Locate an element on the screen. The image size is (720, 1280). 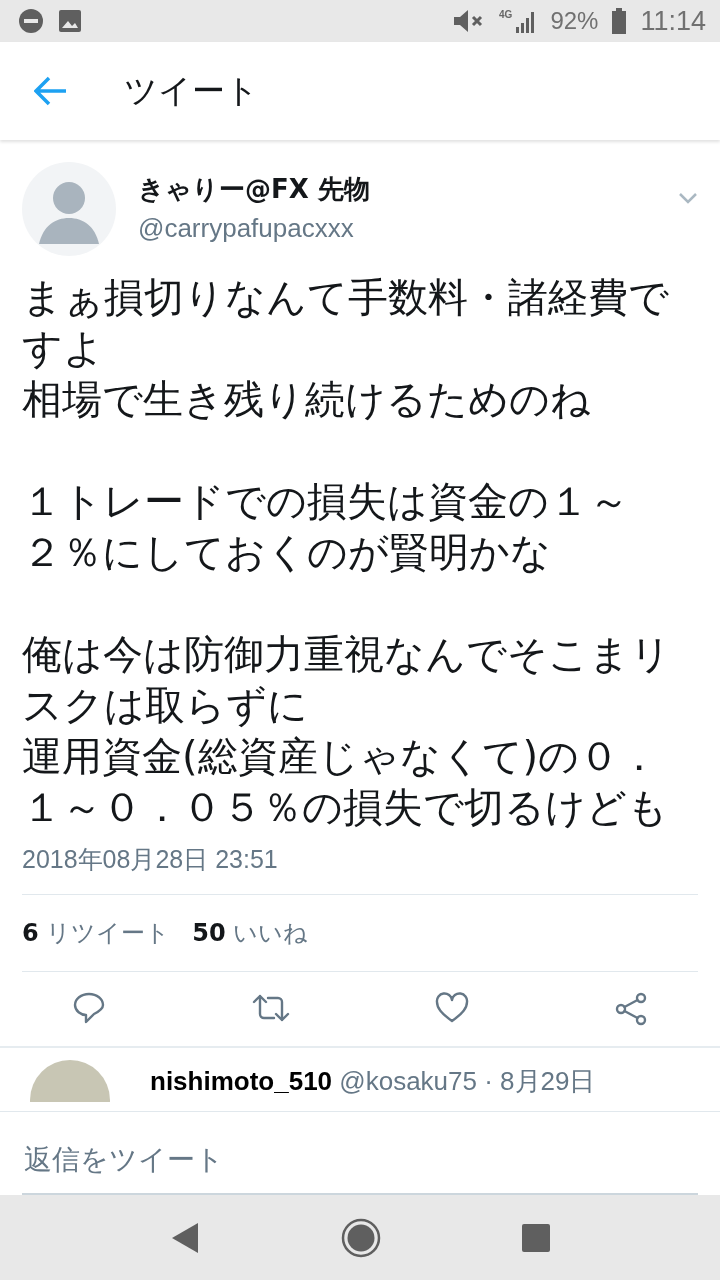
battery-icon is located at coordinates (619, 21).